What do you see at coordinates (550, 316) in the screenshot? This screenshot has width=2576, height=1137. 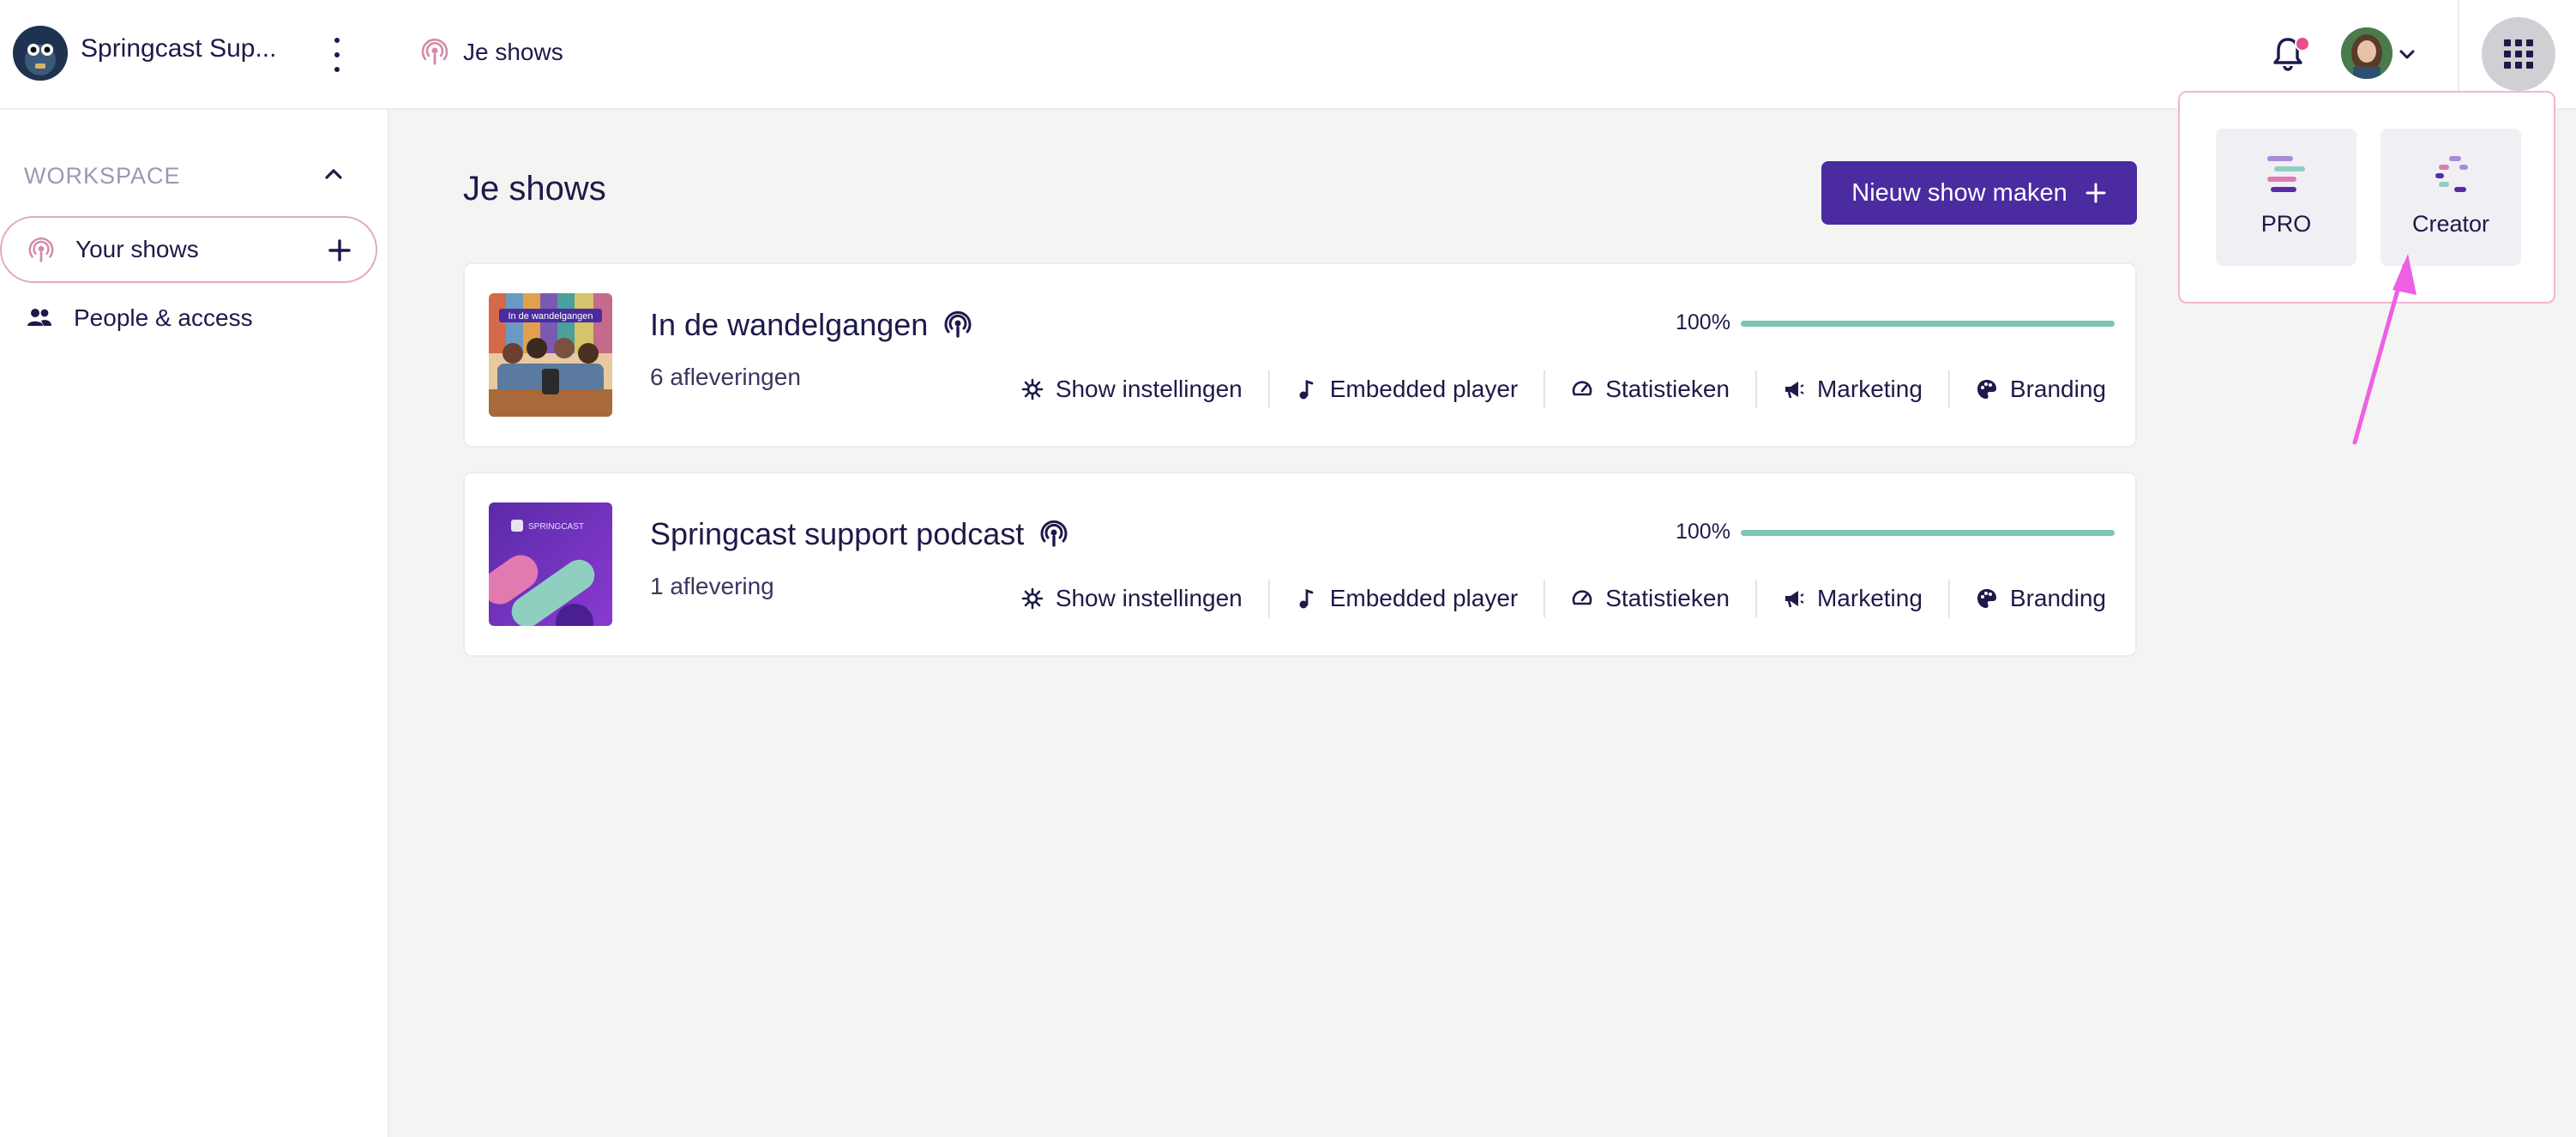 I see `cover-caption: In de wandelgangen` at bounding box center [550, 316].